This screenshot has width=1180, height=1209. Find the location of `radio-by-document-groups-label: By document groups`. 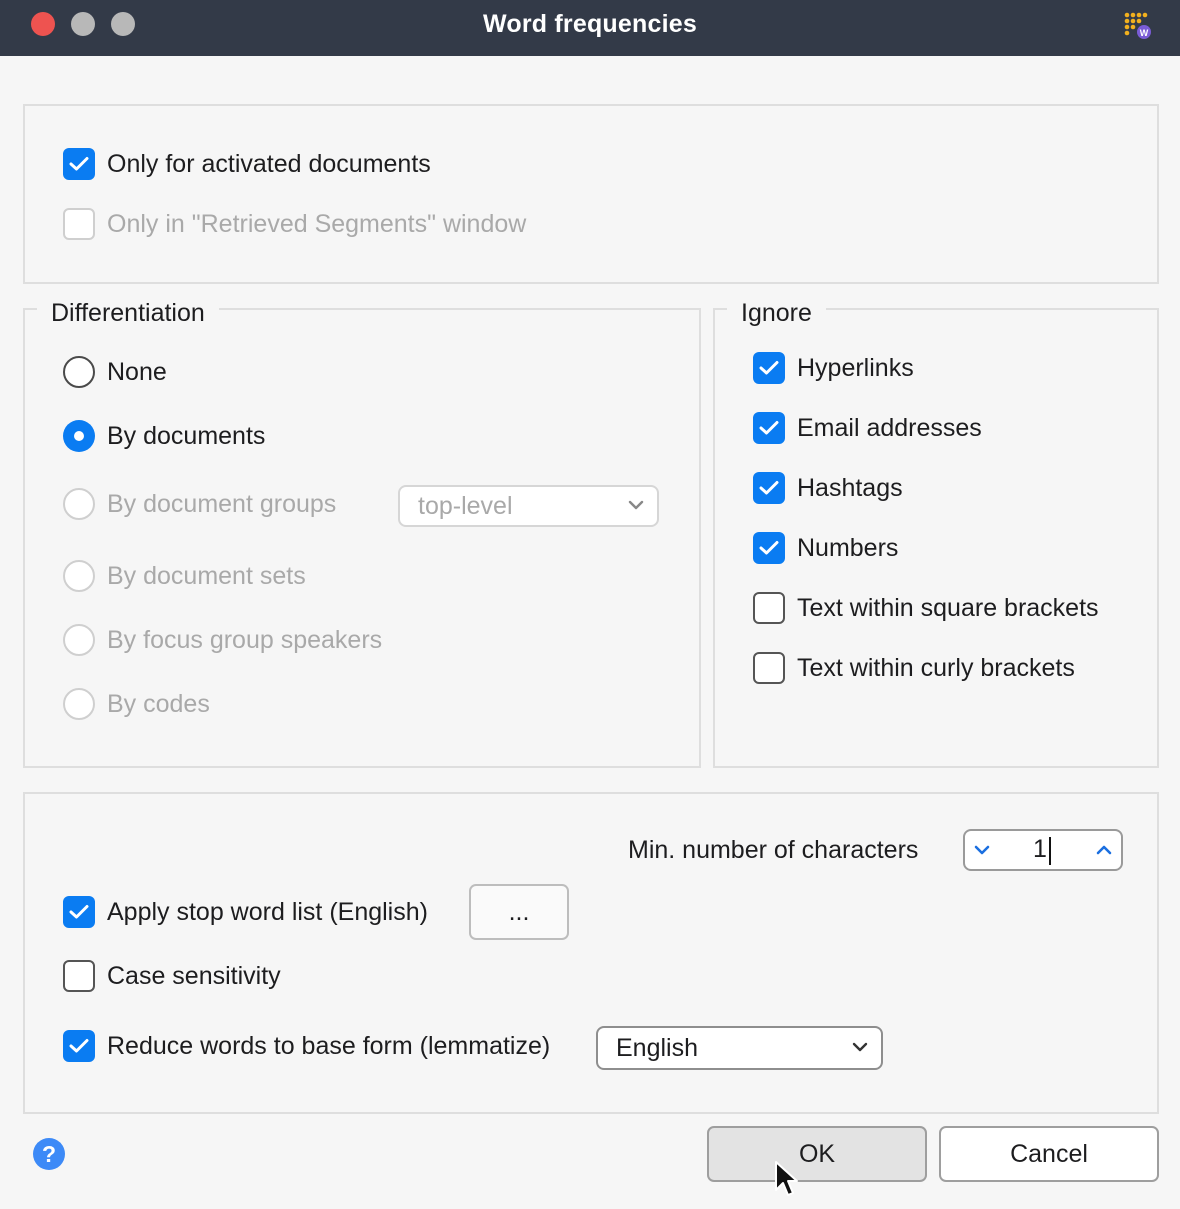

radio-by-document-groups-label: By document groups is located at coordinates (222, 503).